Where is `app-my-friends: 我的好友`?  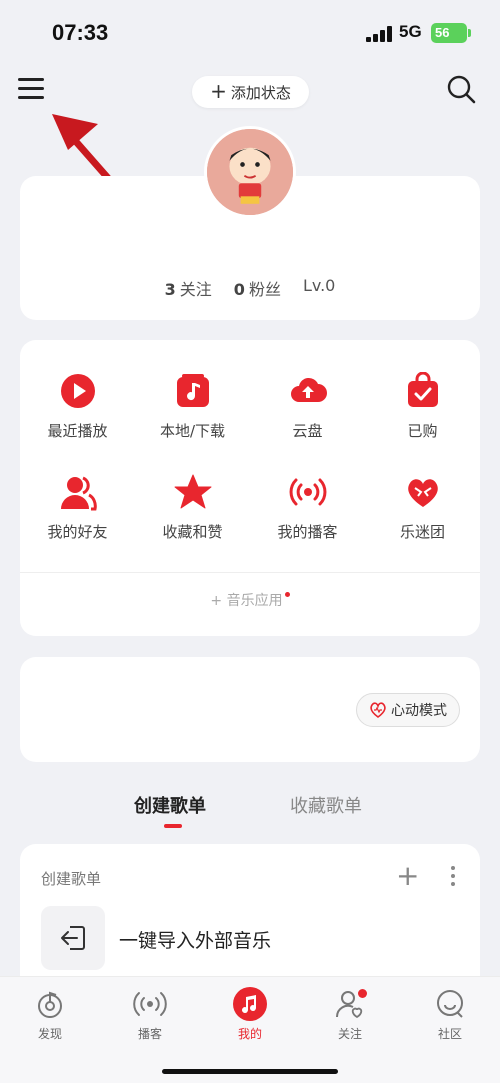
app-my-friends: 我的好友 is located at coordinates (77, 507).